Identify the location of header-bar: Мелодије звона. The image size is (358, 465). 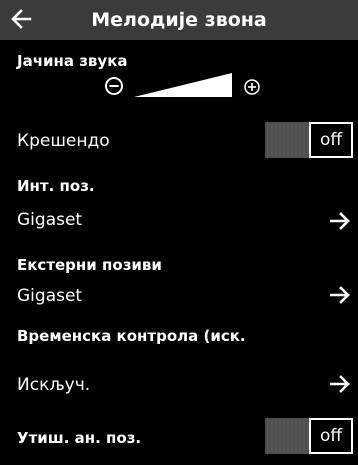
(179, 20).